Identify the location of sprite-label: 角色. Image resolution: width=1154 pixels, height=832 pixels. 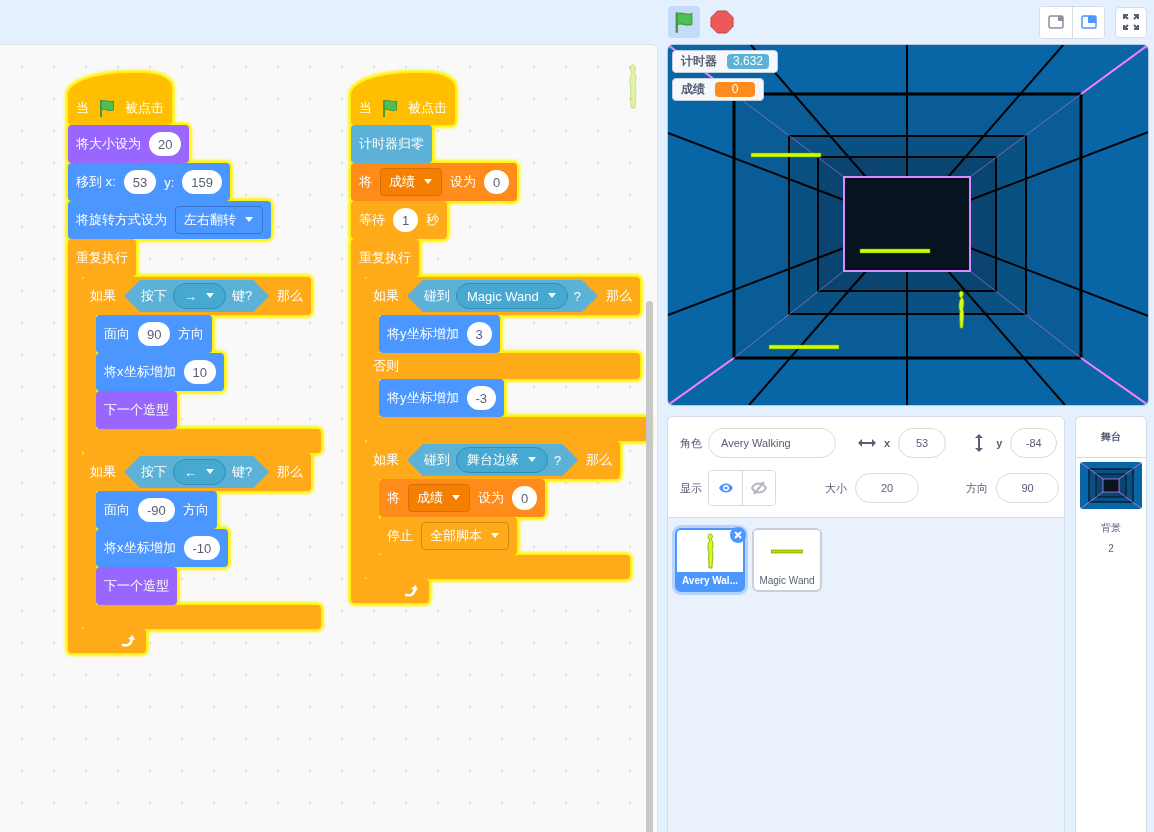
(691, 443).